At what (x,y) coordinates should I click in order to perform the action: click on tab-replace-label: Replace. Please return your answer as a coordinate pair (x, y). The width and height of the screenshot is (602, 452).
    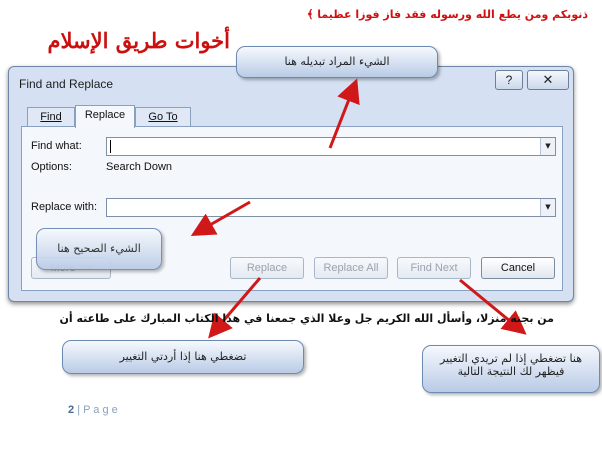
    Looking at the image, I should click on (105, 115).